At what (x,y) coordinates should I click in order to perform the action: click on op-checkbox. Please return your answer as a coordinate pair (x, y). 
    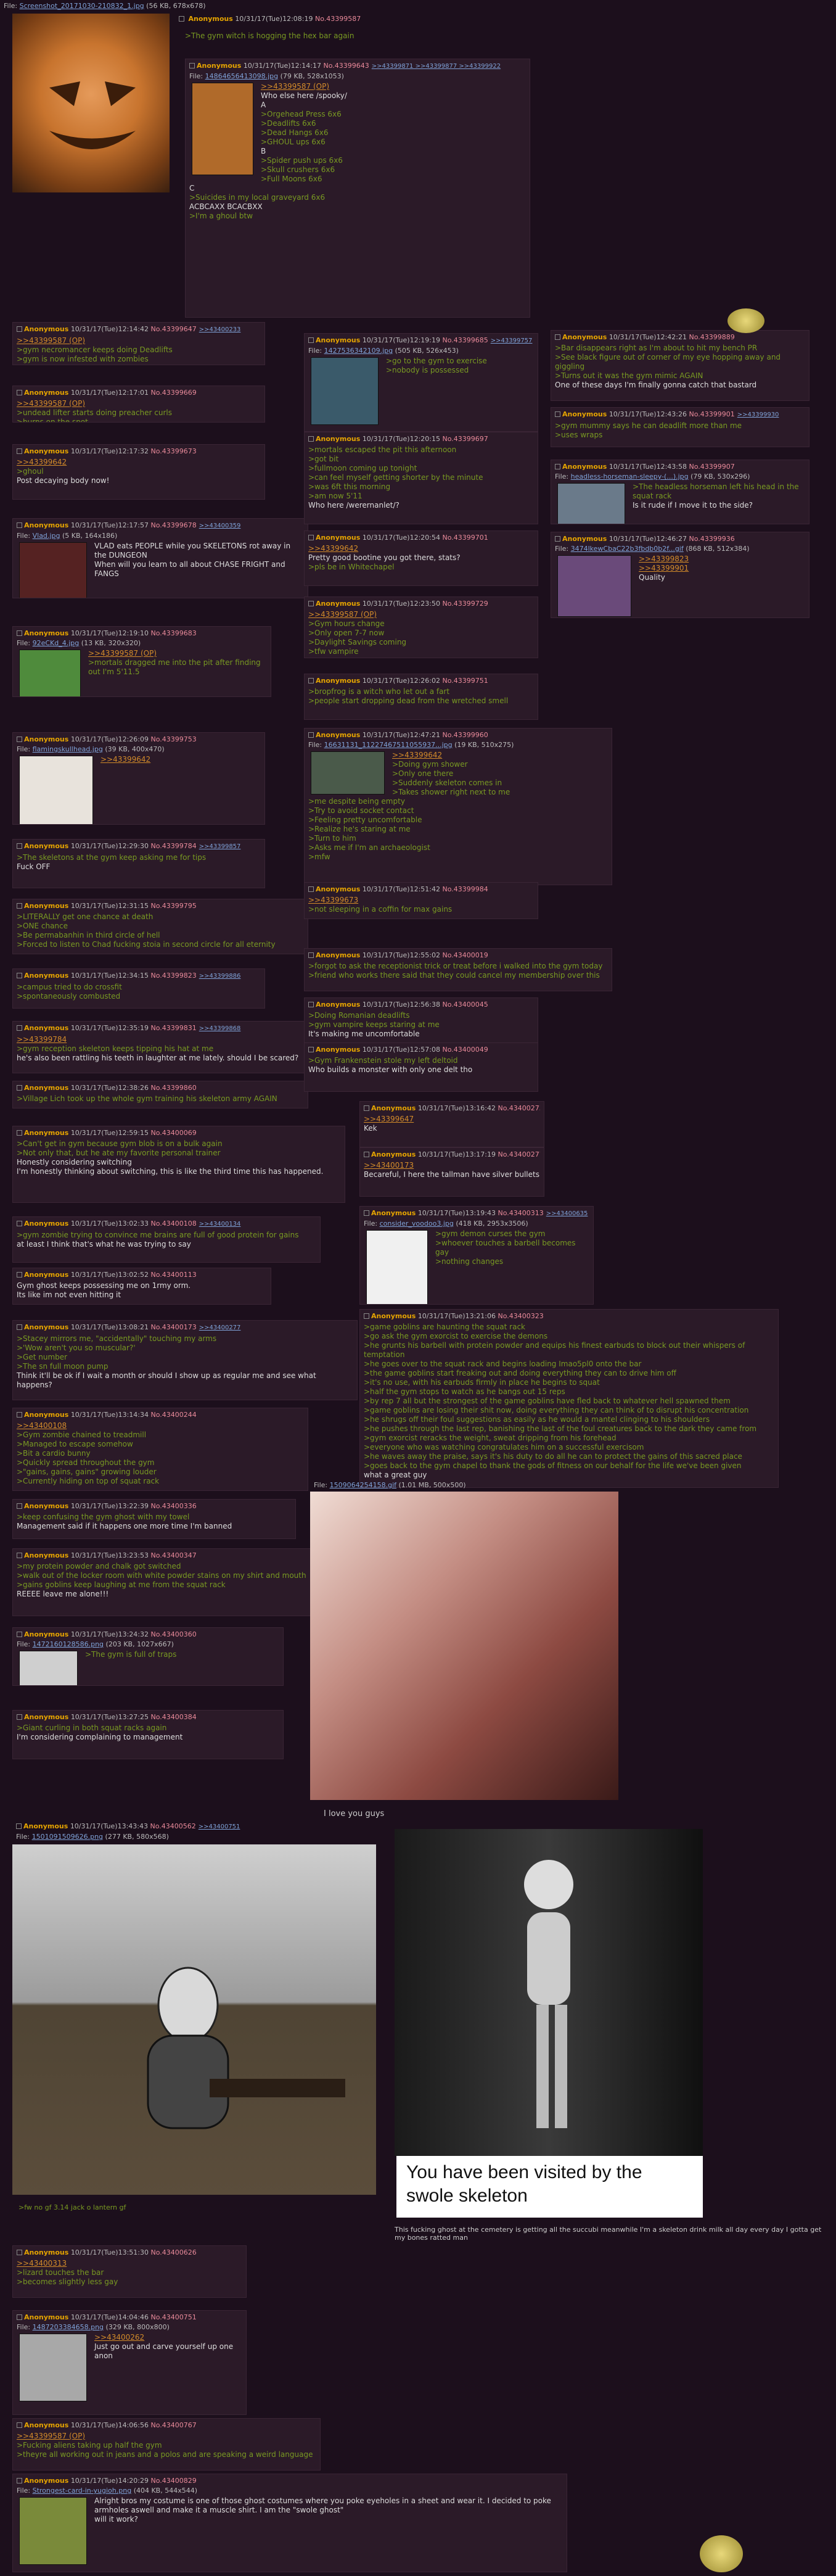
    Looking at the image, I should click on (181, 19).